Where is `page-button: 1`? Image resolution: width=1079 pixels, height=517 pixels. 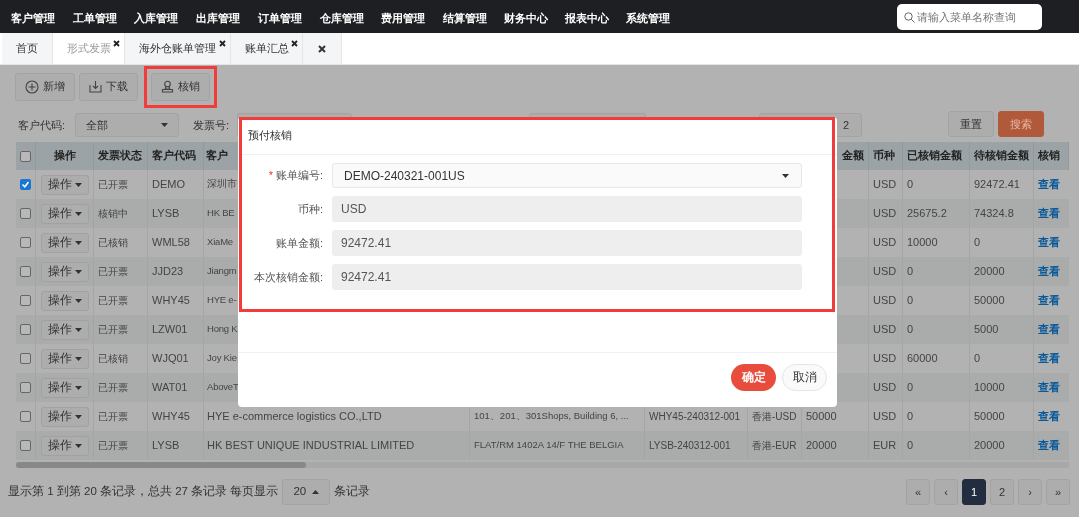
page-button: 1 is located at coordinates (974, 492).